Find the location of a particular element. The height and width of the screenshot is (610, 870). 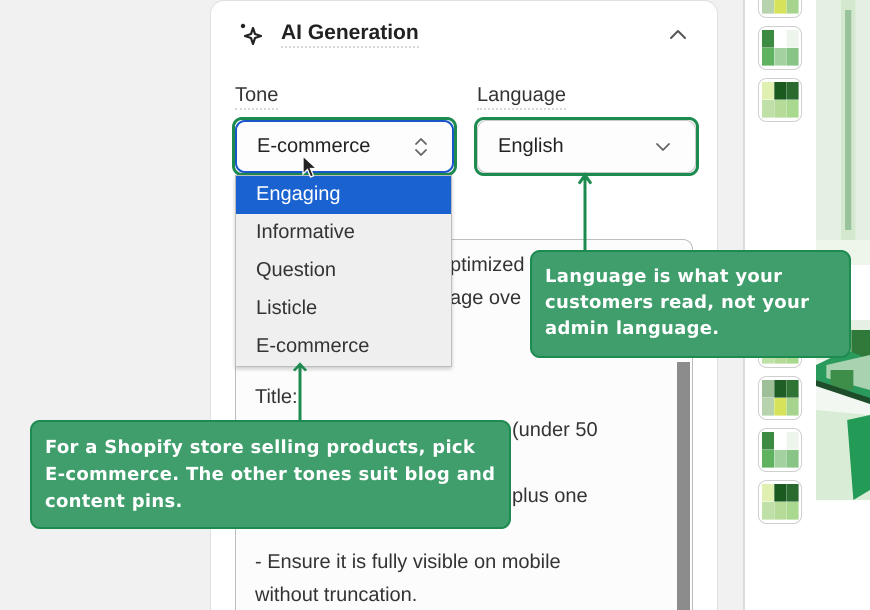

prompt-text: plus one is located at coordinates (550, 496).